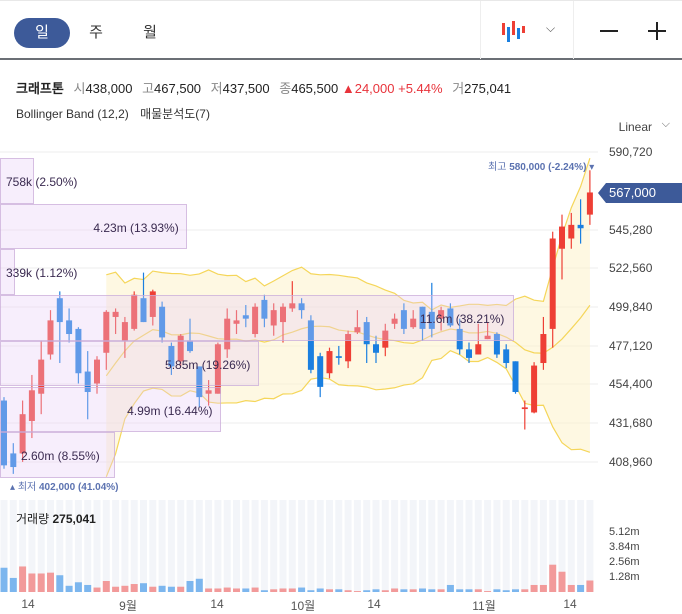 The image size is (682, 614). I want to click on x-tick: 11월, so click(484, 606).